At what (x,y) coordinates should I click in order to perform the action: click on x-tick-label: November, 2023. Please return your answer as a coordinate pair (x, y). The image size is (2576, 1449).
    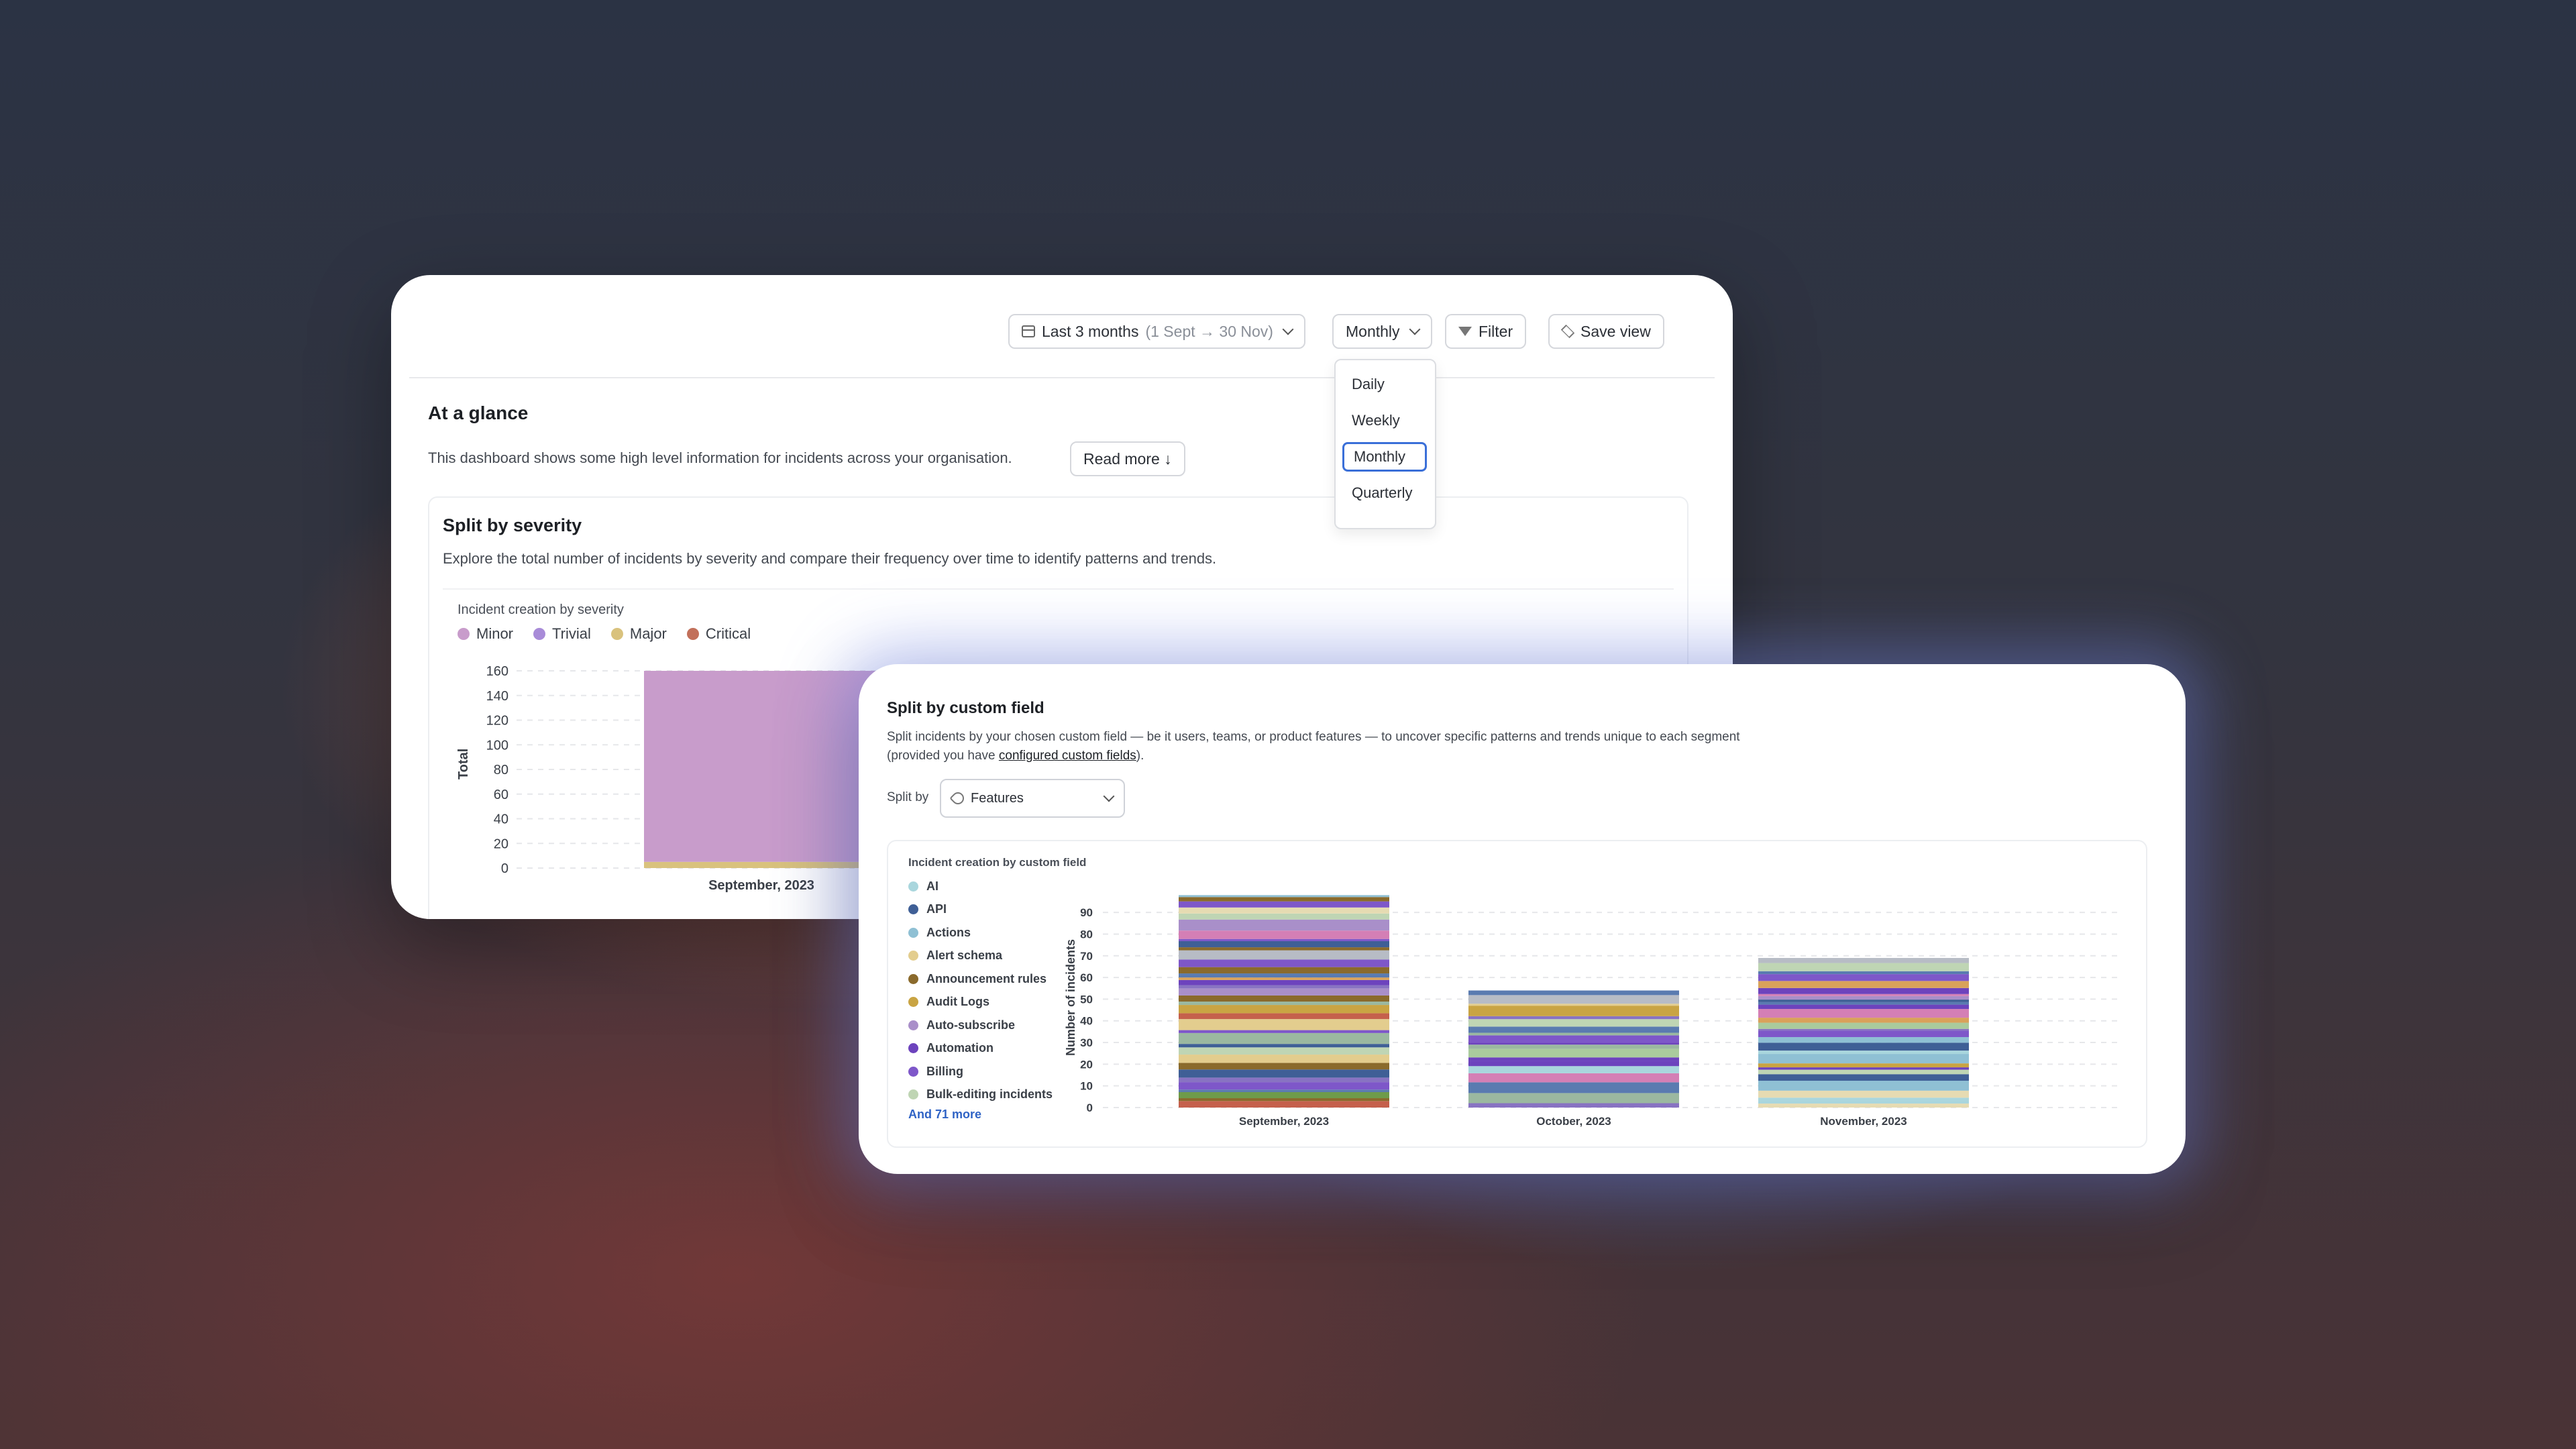
    Looking at the image, I should click on (1863, 1121).